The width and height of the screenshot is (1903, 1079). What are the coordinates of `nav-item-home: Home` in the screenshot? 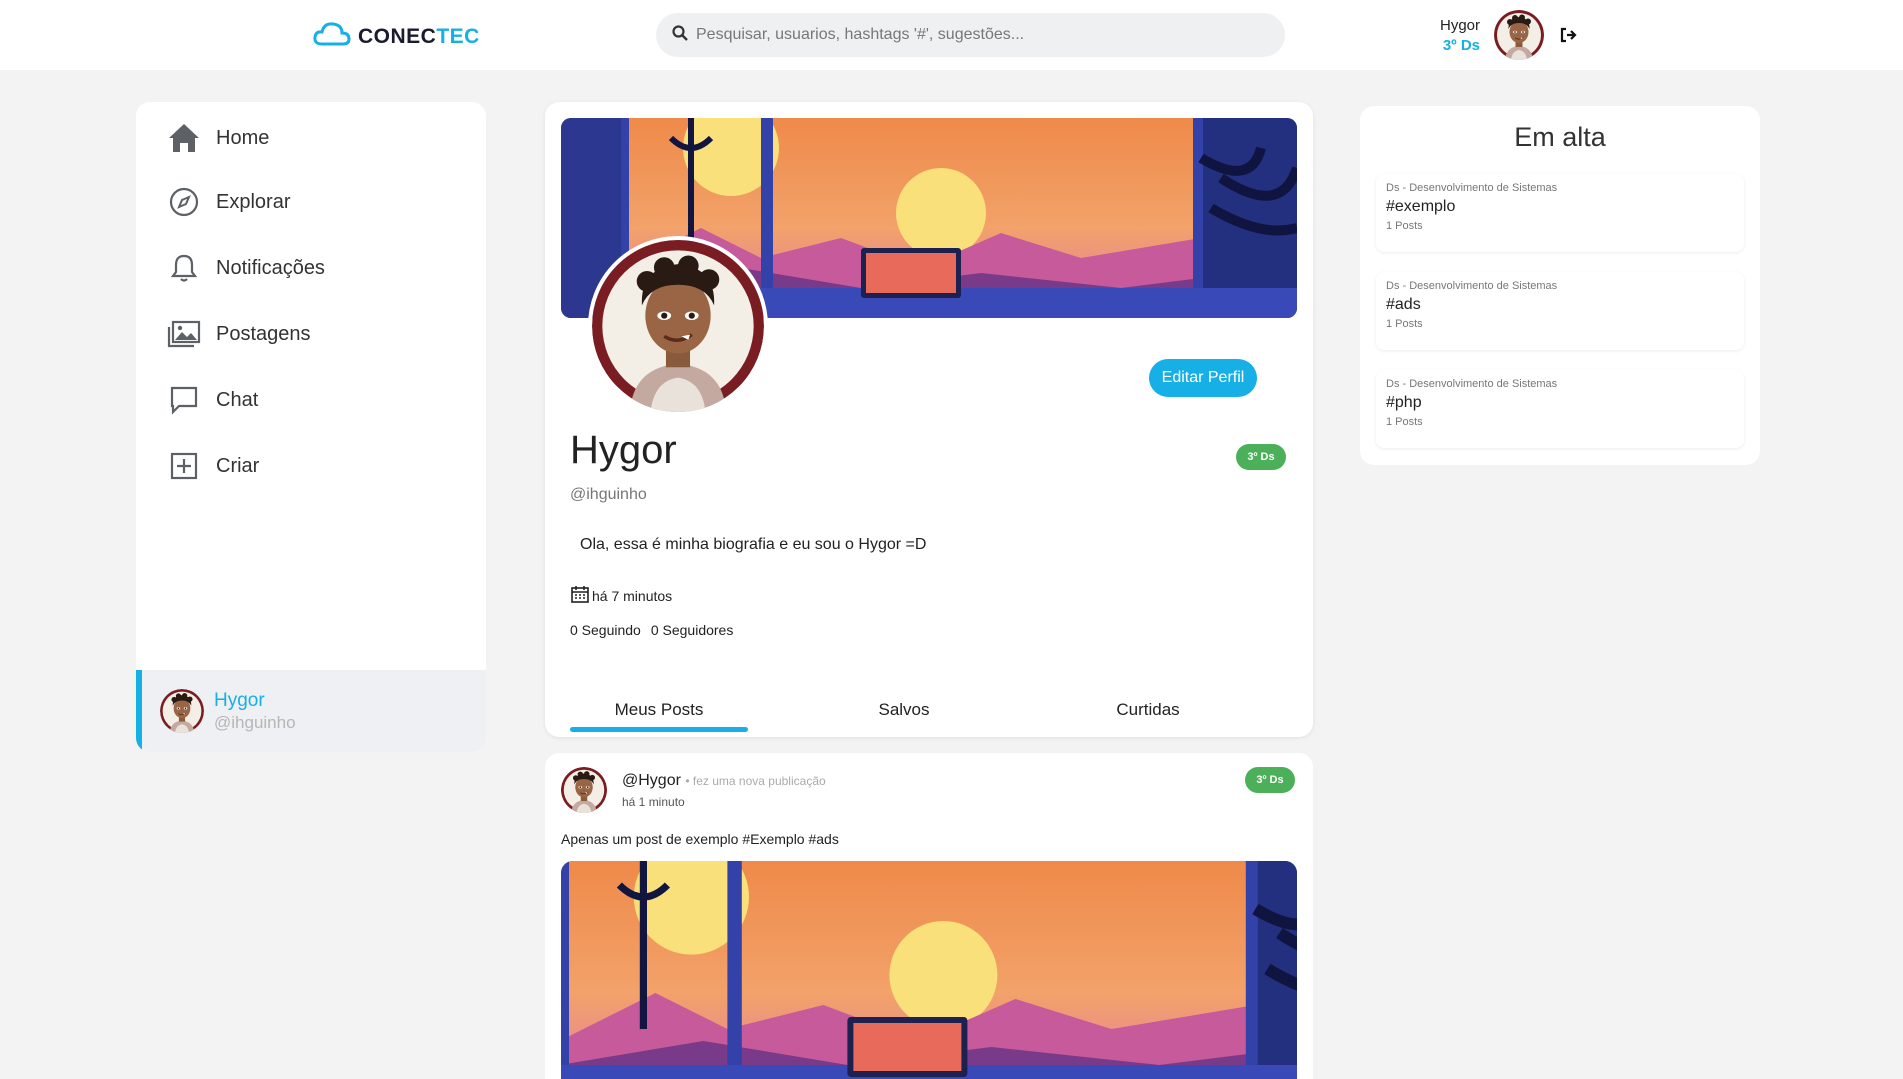 It's located at (217, 138).